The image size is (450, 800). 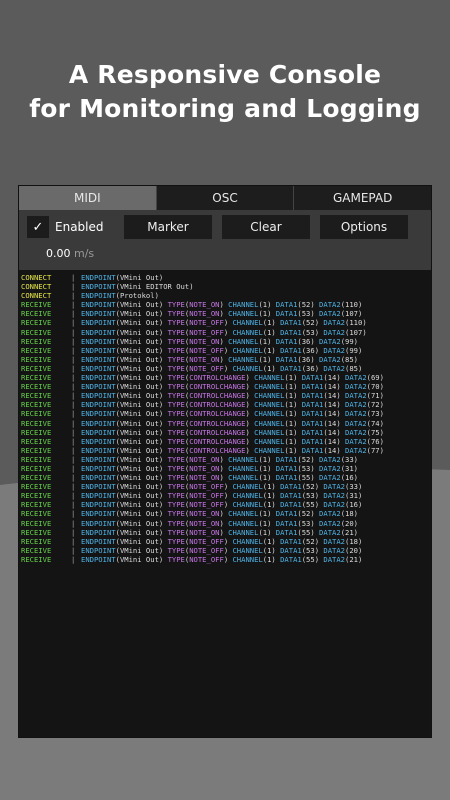 I want to click on log-data2-value: (107), so click(x=356, y=332).